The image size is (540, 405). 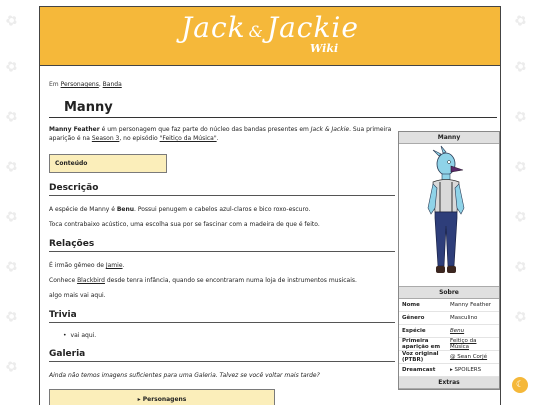 I want to click on section-heading-trivia: Trivia, so click(x=222, y=316).